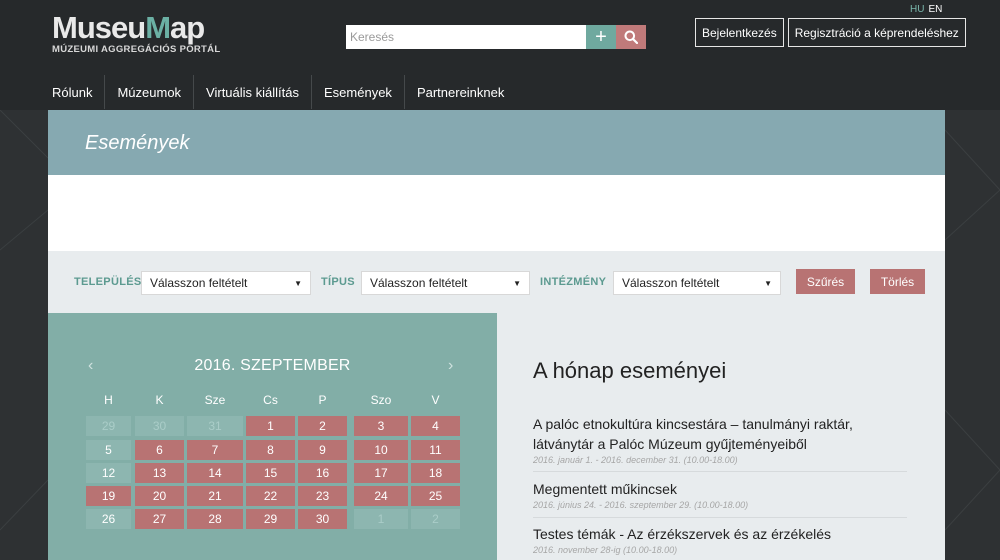 The image size is (1000, 560). I want to click on nav-item-partners: Partnereinknek, so click(460, 92).